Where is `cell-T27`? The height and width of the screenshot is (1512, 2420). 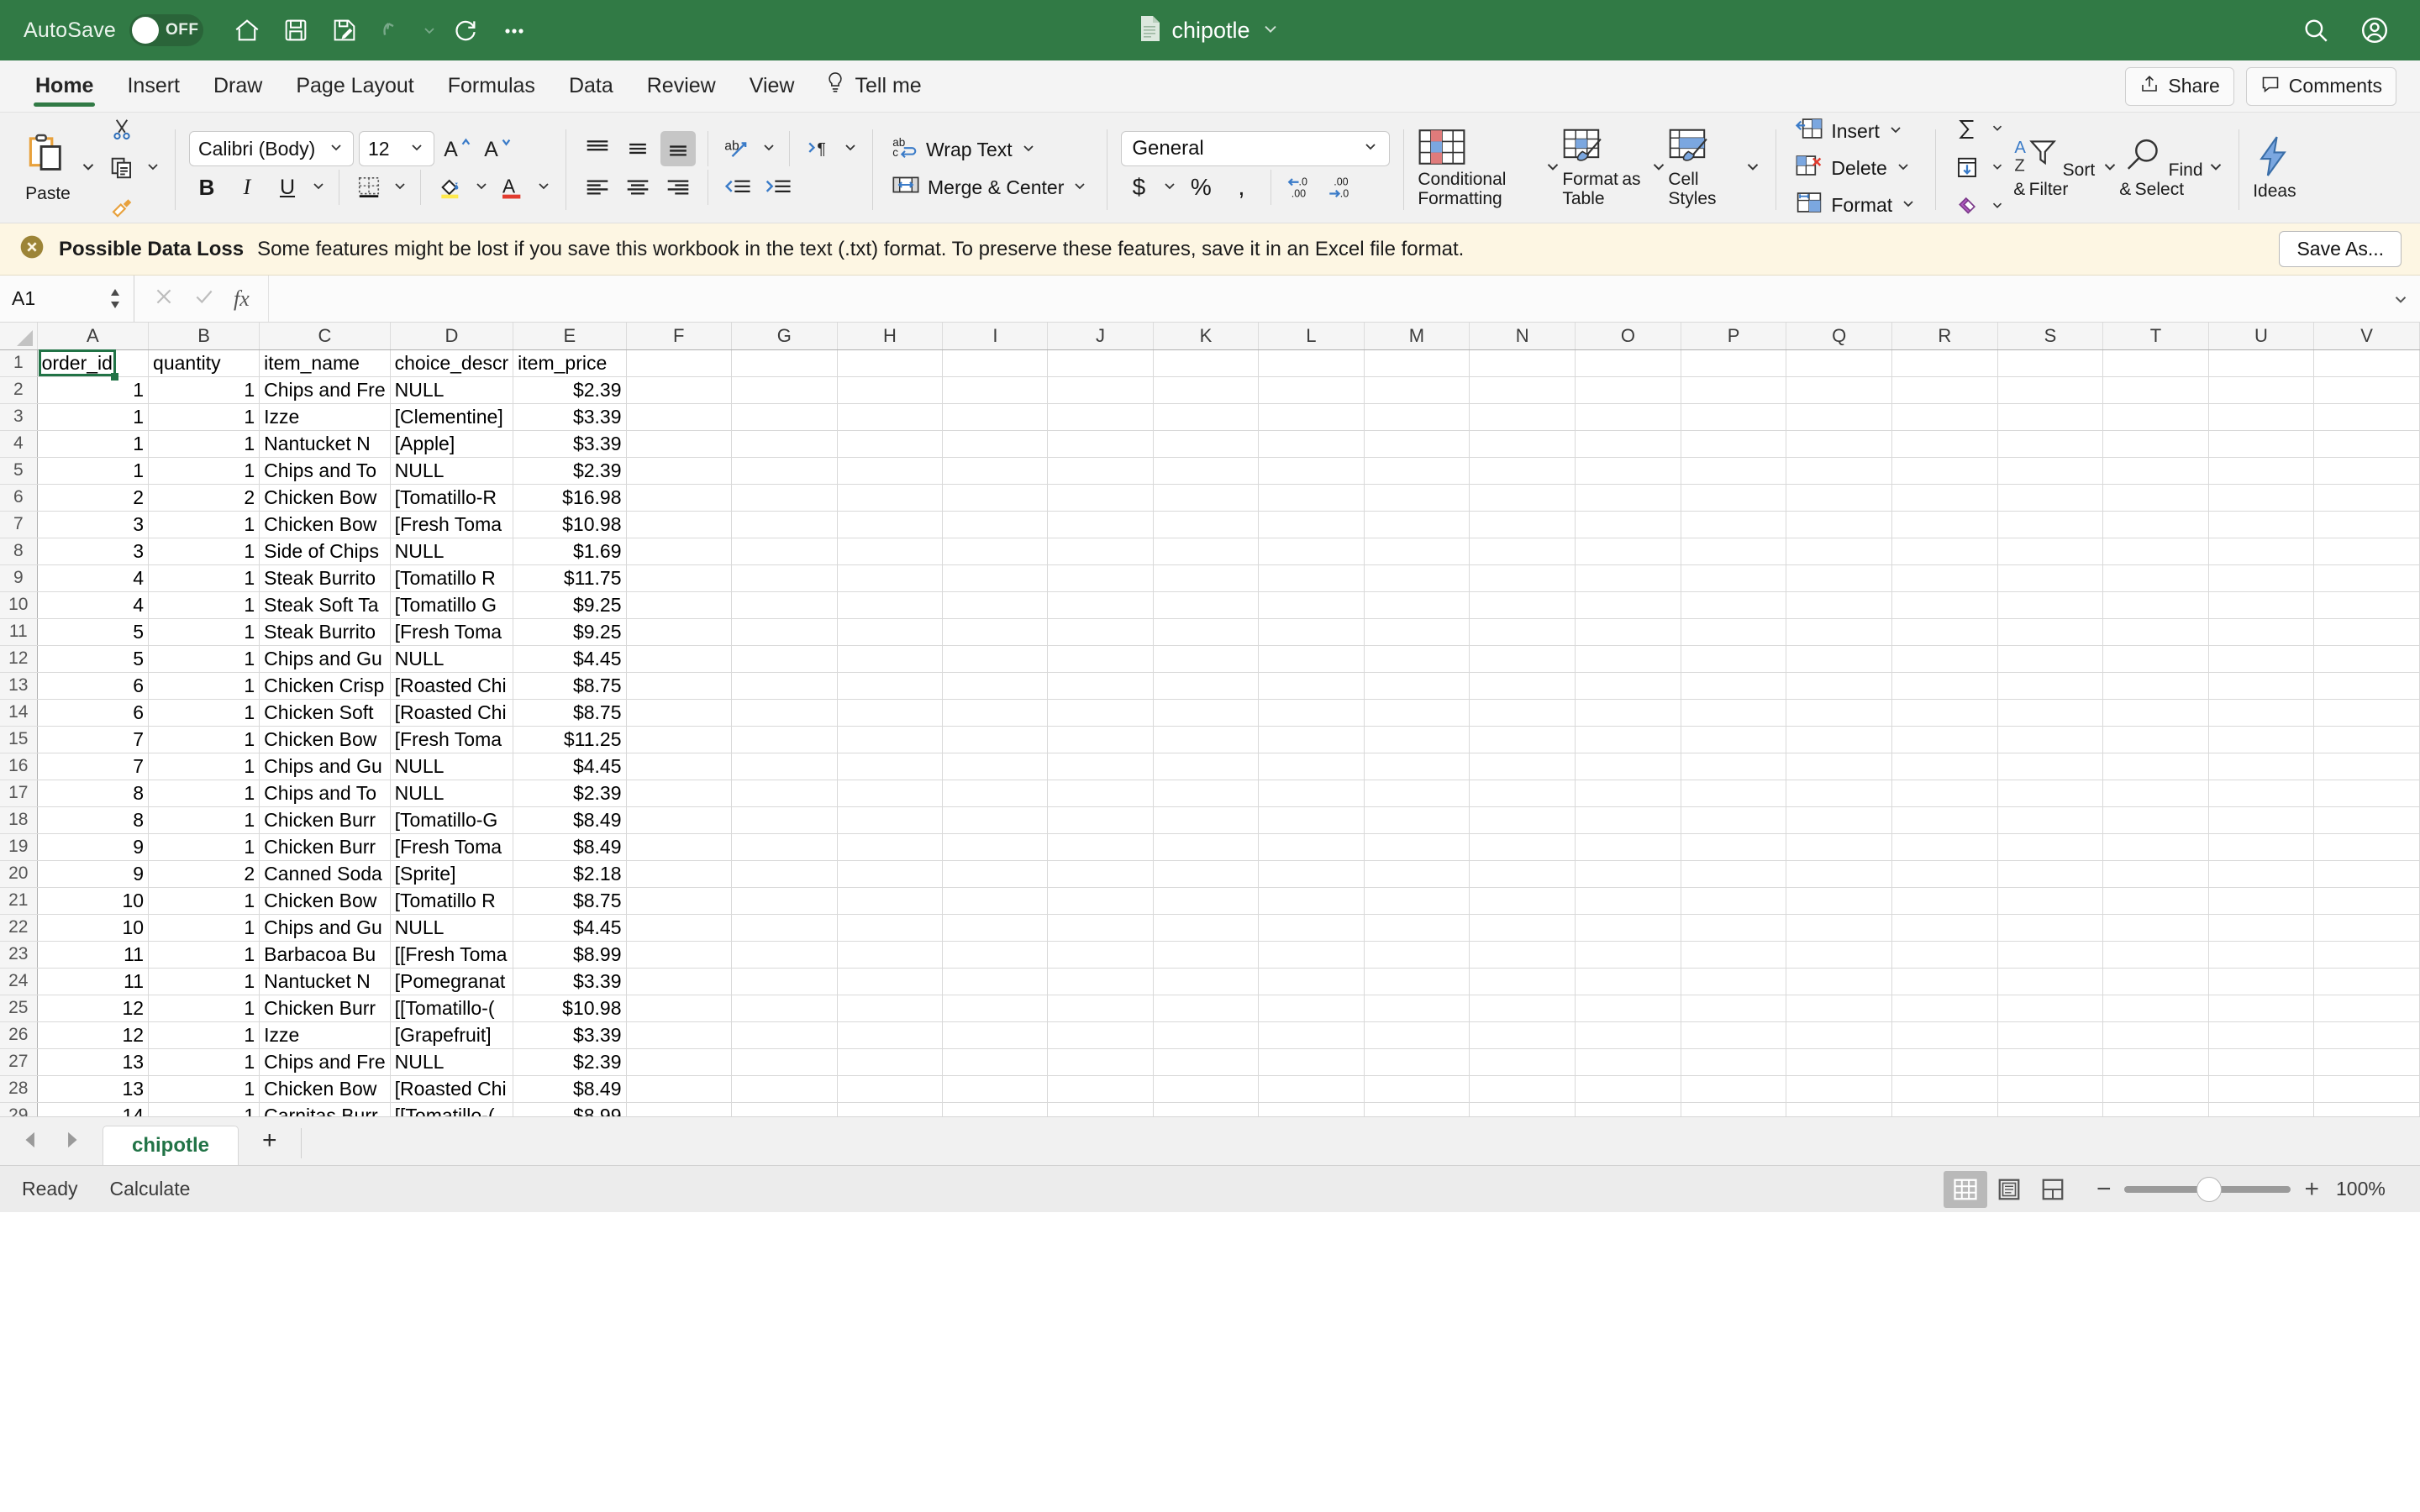 cell-T27 is located at coordinates (2155, 1062).